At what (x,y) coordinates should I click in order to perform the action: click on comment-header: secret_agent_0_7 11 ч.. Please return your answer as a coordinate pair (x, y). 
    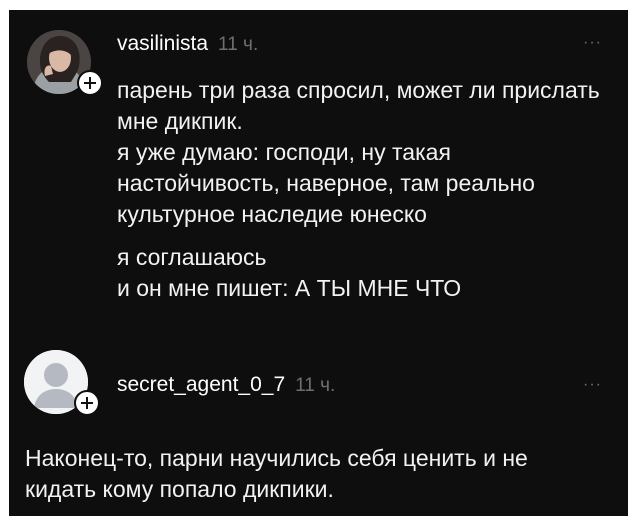
    Looking at the image, I should click on (226, 385).